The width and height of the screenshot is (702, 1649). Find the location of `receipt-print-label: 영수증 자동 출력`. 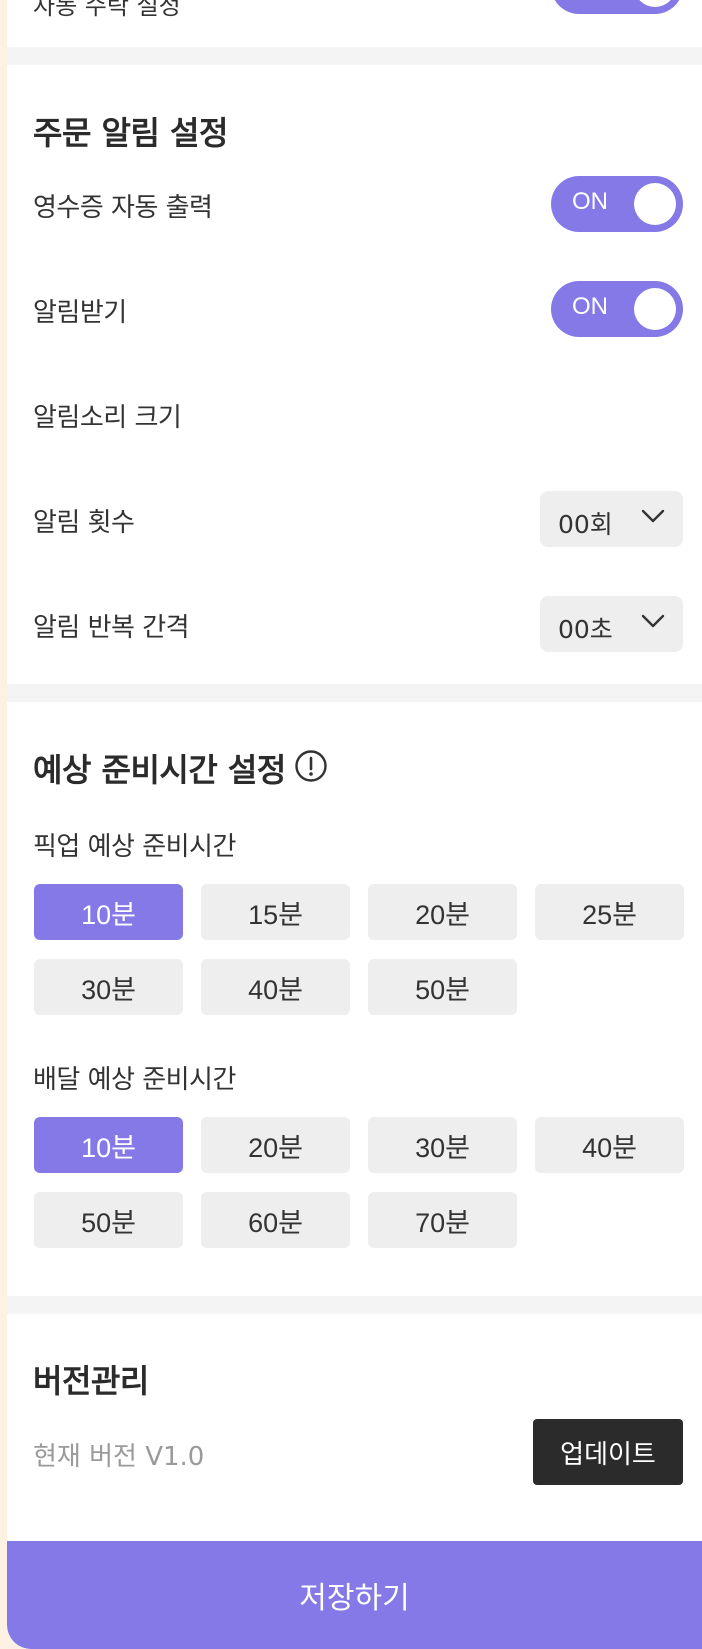

receipt-print-label: 영수증 자동 출력 is located at coordinates (123, 208).